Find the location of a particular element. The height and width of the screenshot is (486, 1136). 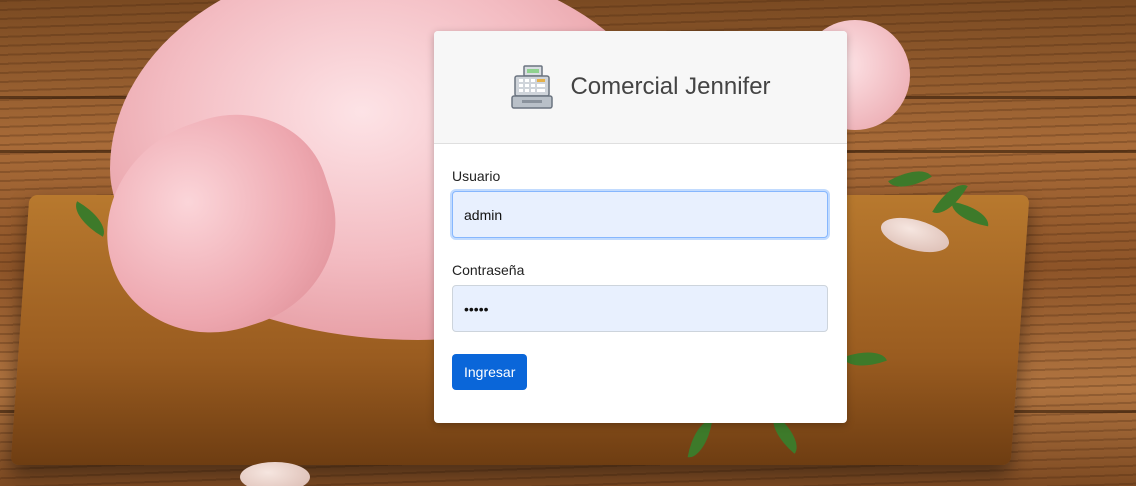

login-button: Ingresar is located at coordinates (490, 372).